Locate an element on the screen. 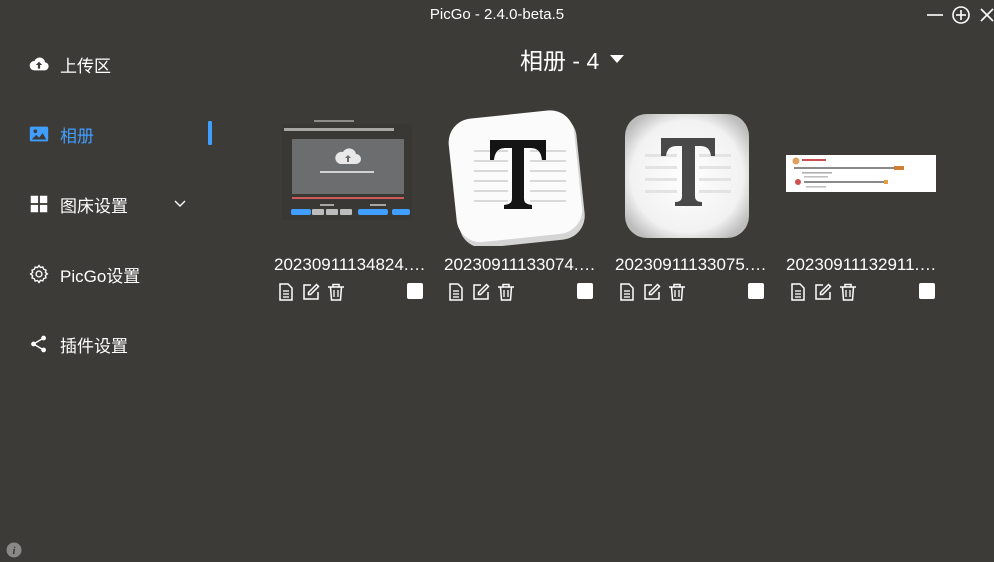 The width and height of the screenshot is (994, 562). chevron-down-icon is located at coordinates (180, 204).